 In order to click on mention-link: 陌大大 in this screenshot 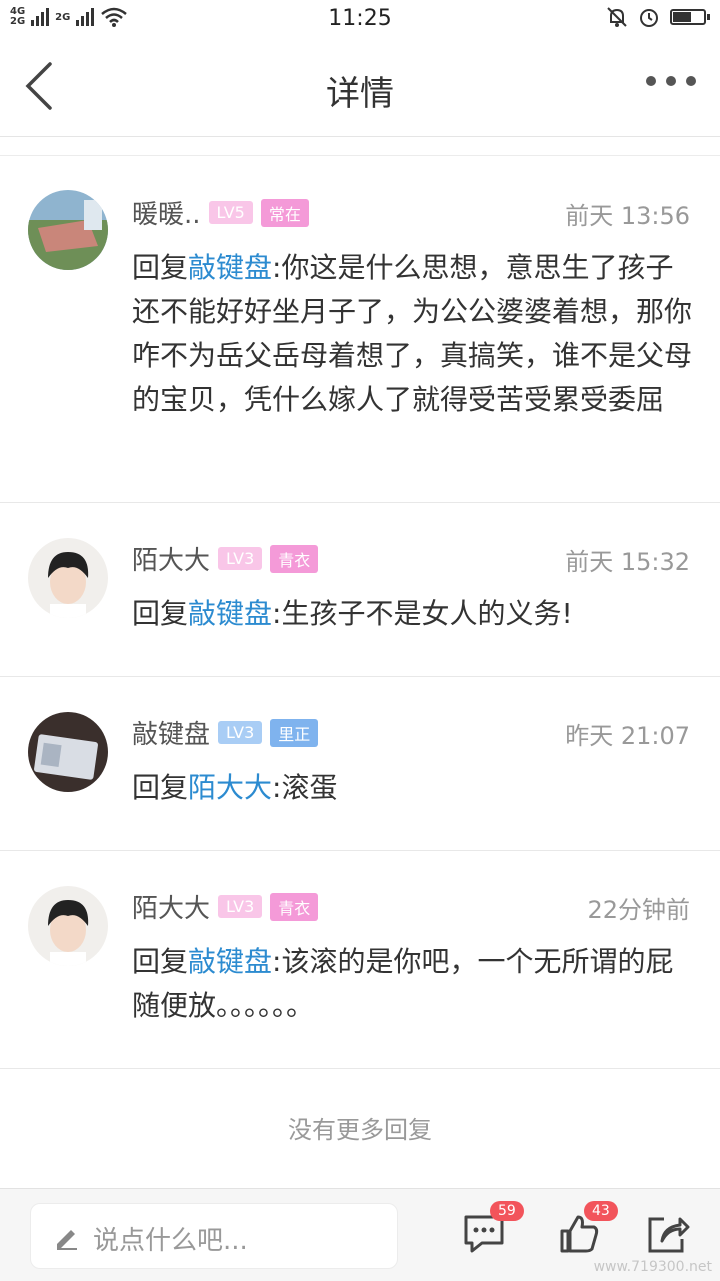, I will do `click(230, 787)`.